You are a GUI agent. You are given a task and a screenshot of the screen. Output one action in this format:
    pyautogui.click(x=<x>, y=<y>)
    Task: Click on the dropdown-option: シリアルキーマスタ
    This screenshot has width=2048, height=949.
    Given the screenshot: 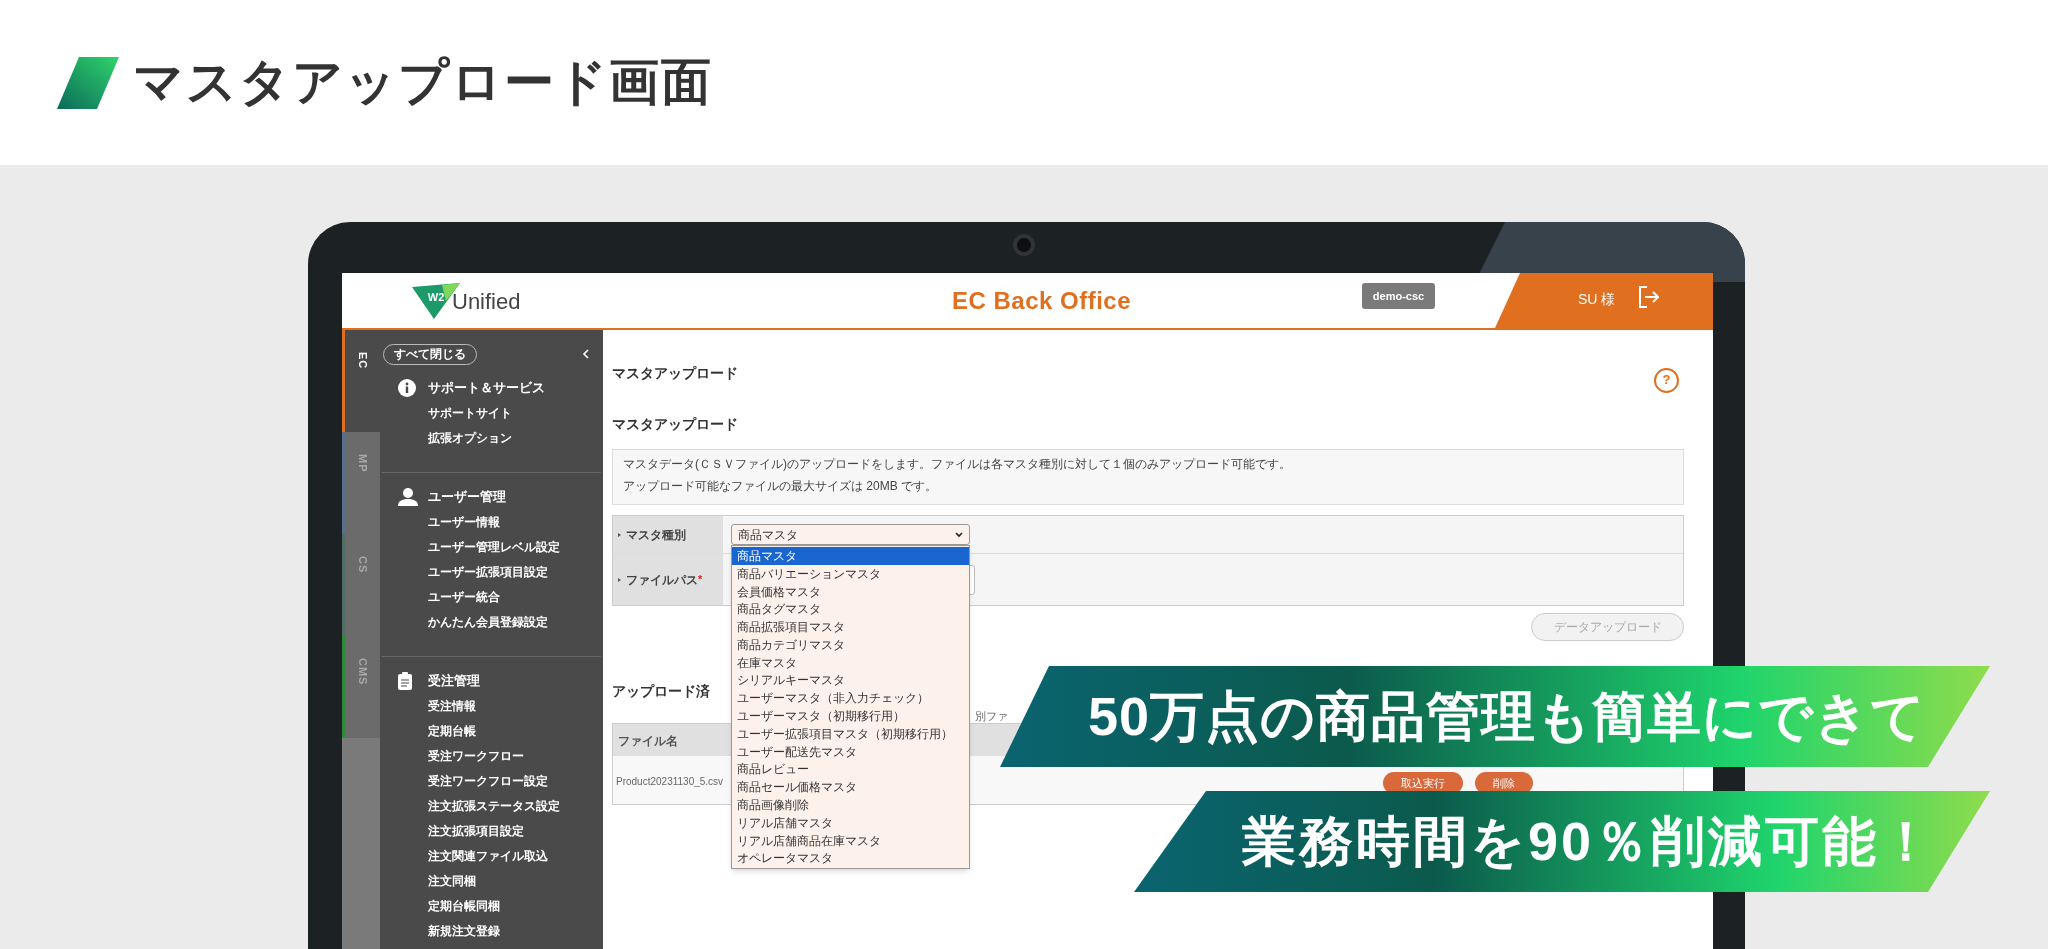 What is the action you would take?
    pyautogui.click(x=850, y=680)
    